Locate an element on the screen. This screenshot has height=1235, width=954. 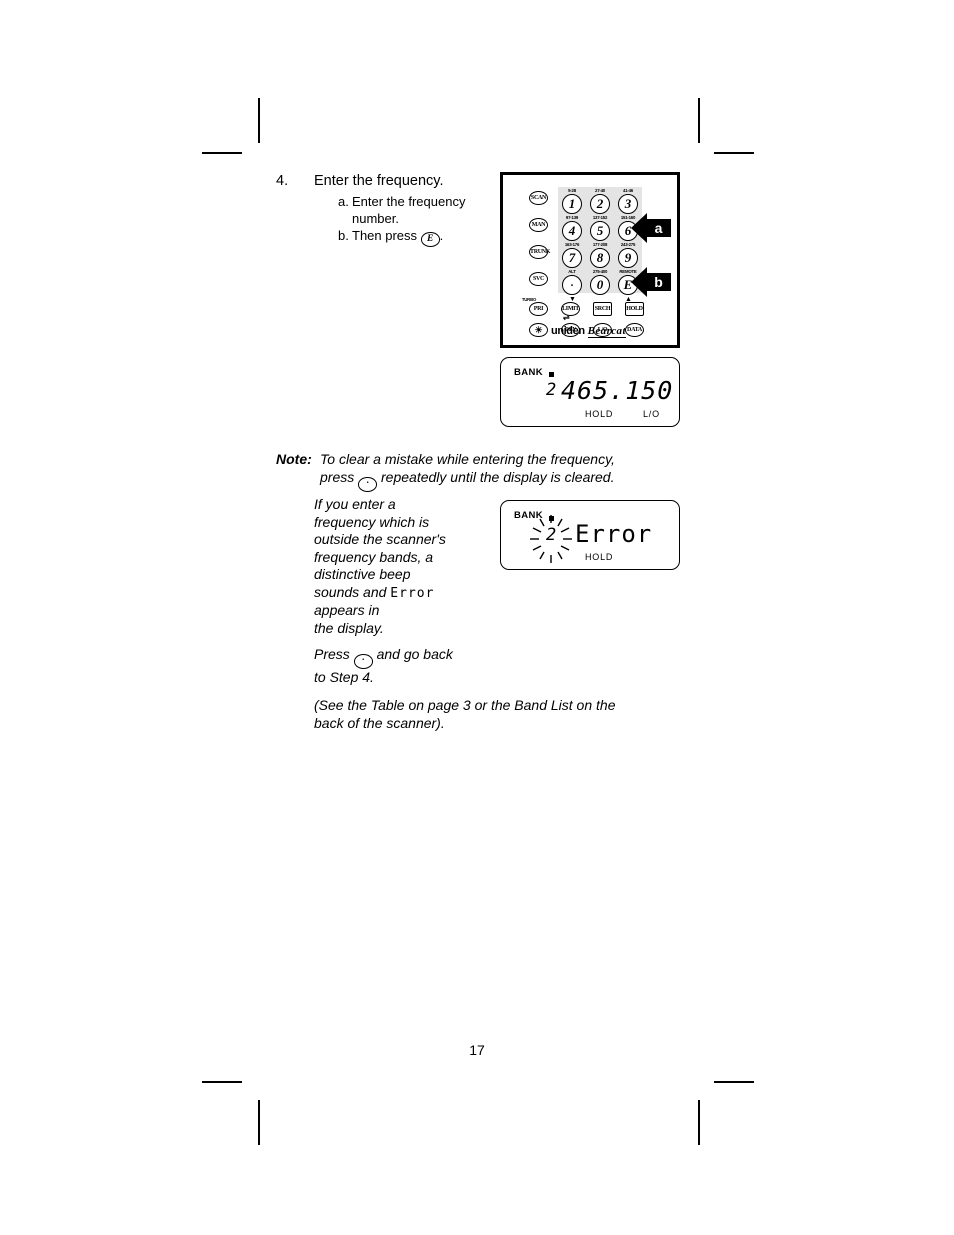
error-explanation-line-6: sounds and Error is located at coordinates (404, 593).